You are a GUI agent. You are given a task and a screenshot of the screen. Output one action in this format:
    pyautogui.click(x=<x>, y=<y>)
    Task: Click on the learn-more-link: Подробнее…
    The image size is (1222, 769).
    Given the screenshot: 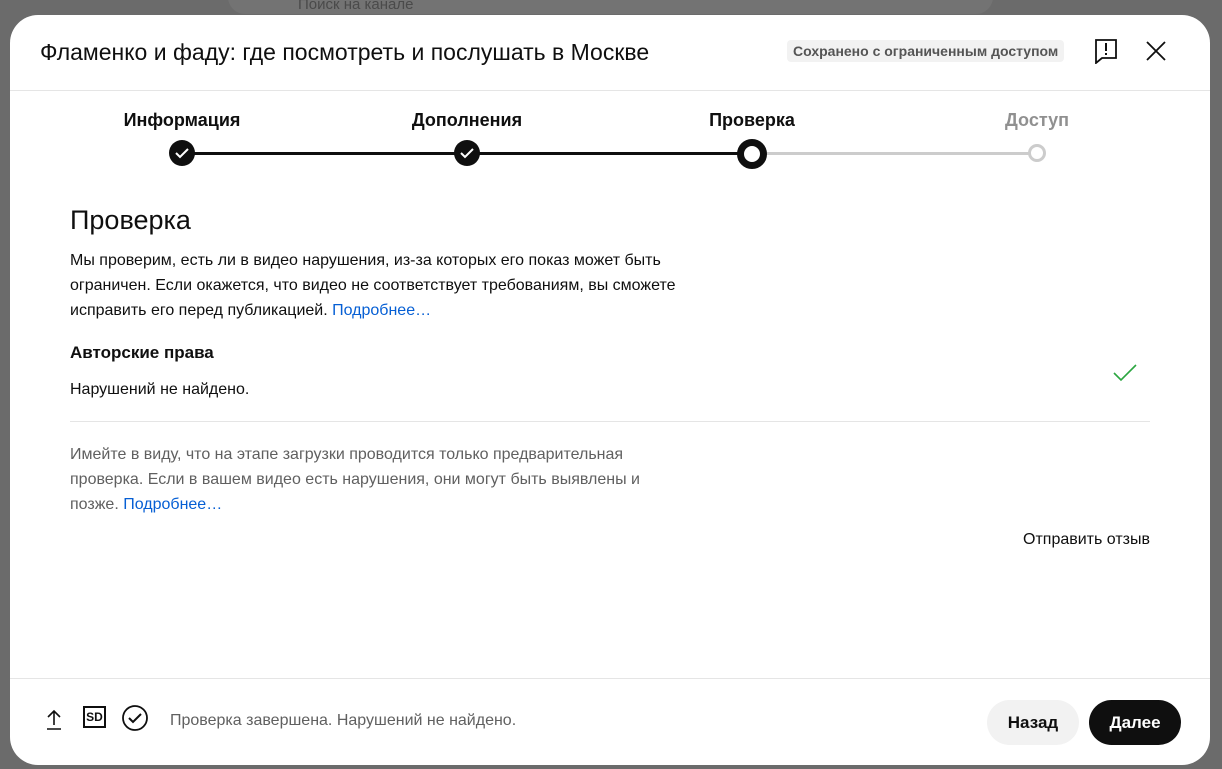 What is the action you would take?
    pyautogui.click(x=381, y=310)
    